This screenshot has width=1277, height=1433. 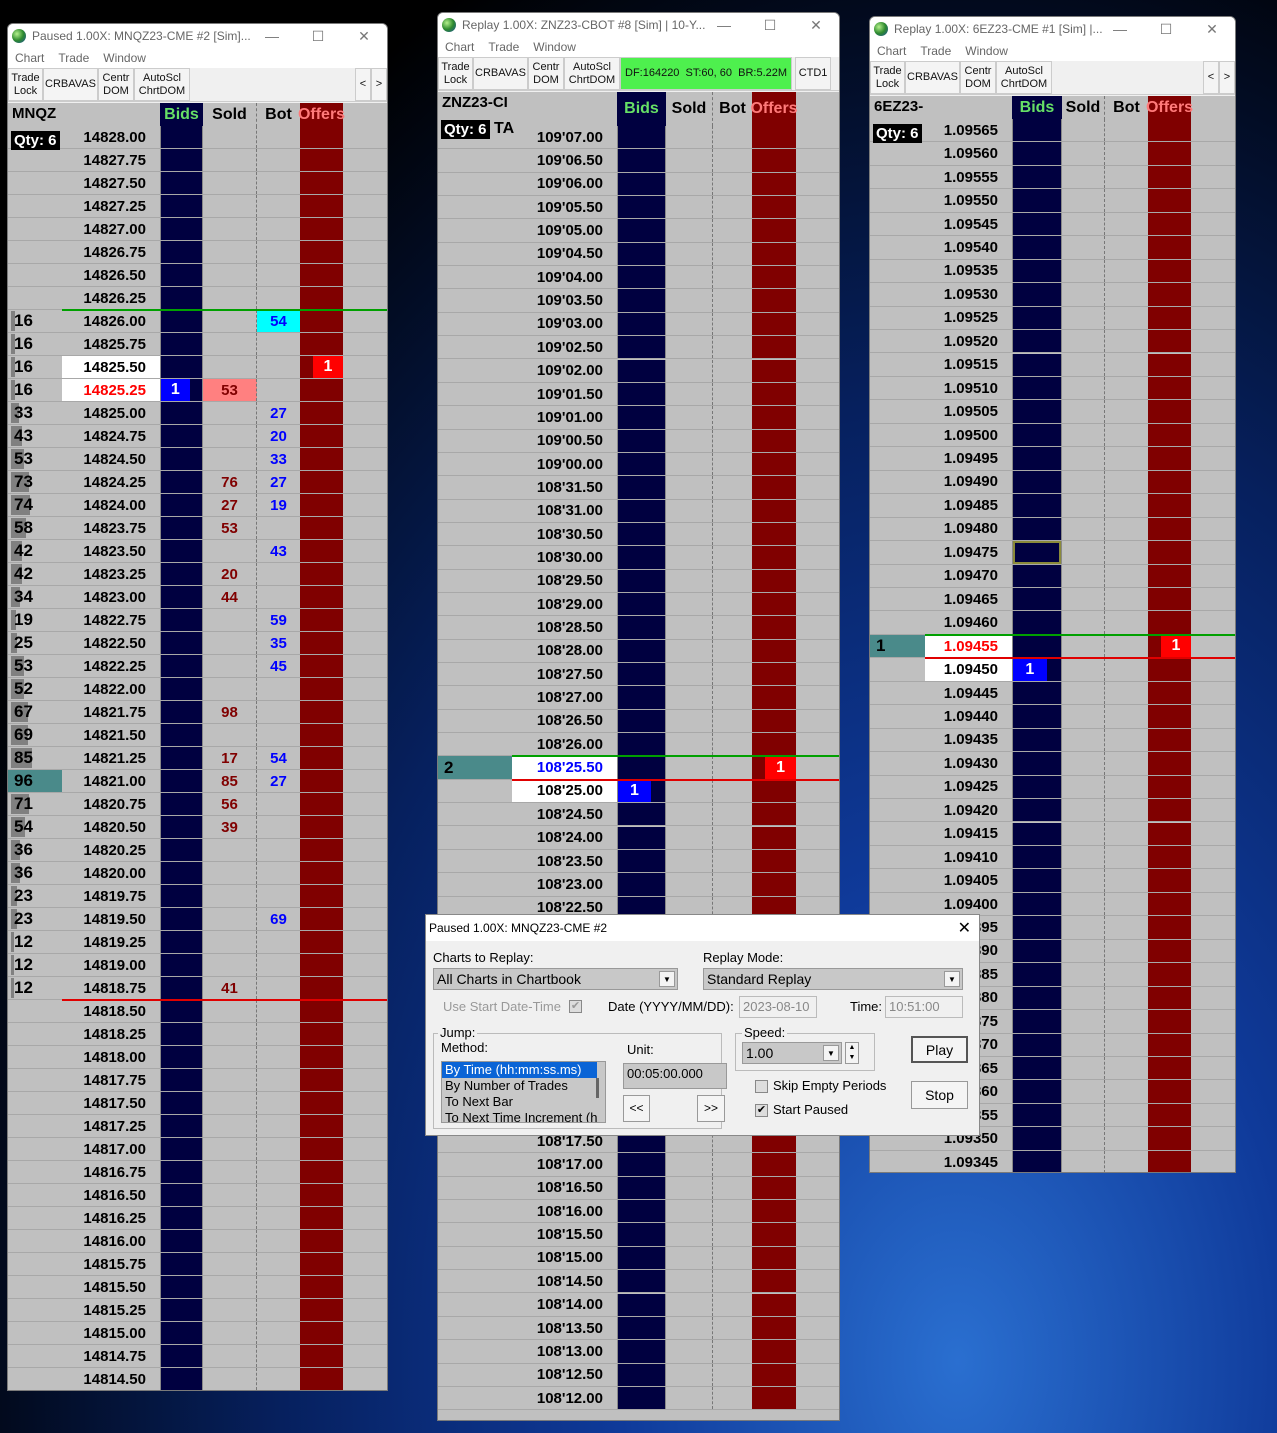 I want to click on menu-chart: Chart, so click(x=459, y=47).